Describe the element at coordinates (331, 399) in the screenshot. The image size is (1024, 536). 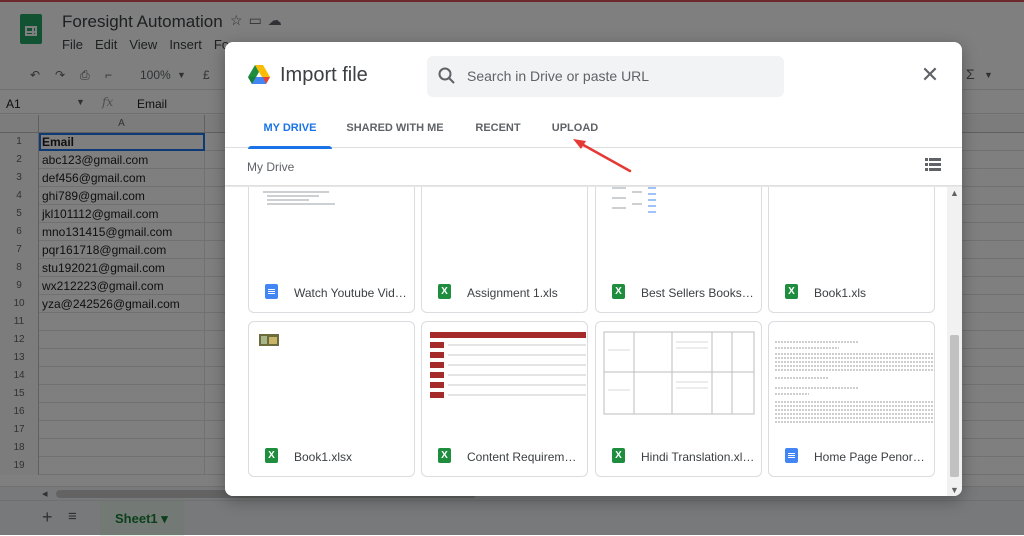
I see `file-card: X Book1.xlsx` at that location.